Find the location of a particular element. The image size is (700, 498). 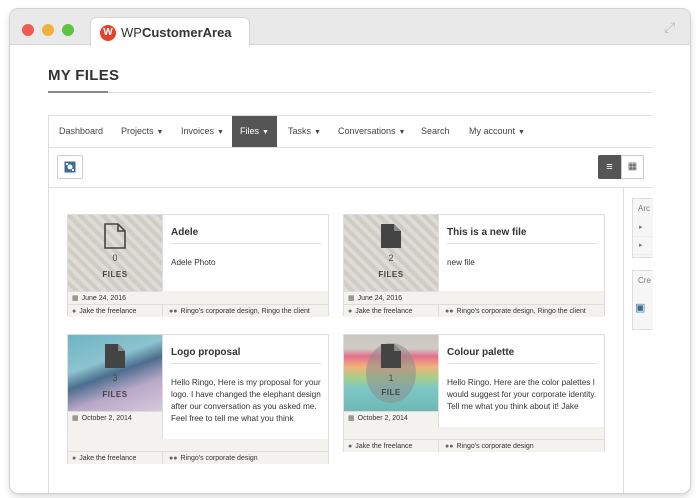

archives-widget: Arc ▸ ▸ is located at coordinates (642, 228).